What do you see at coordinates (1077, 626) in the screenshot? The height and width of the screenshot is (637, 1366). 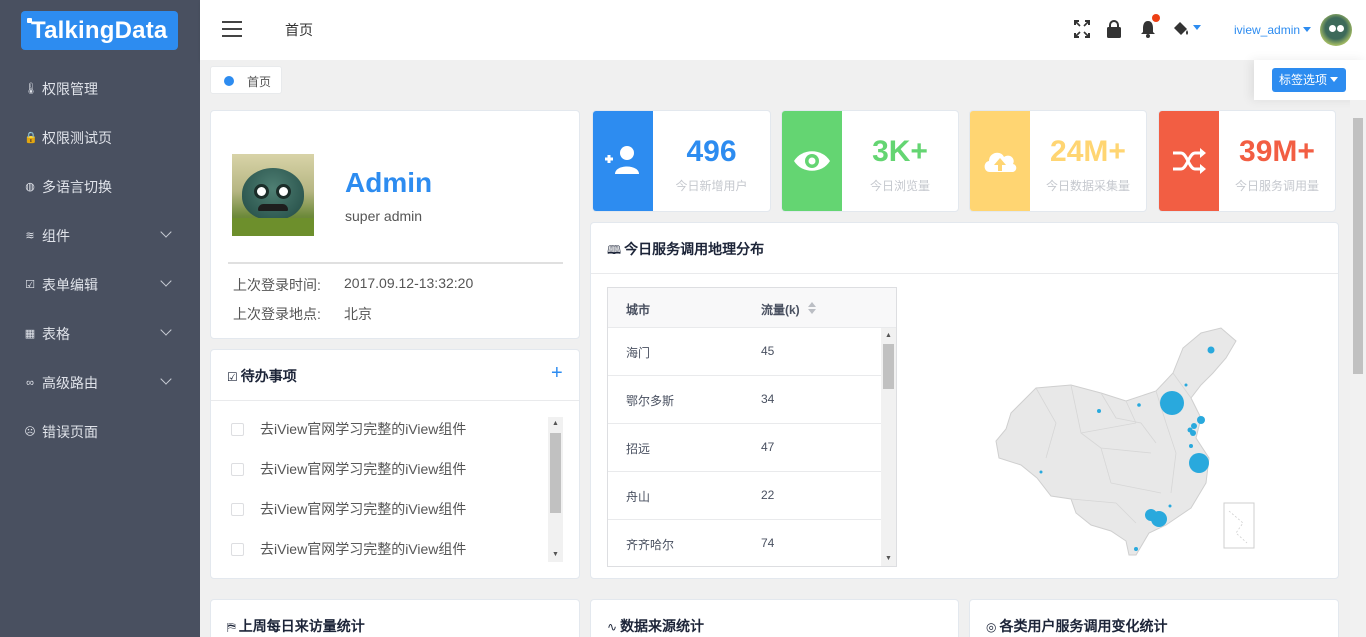 I see `card-title: ◎ 各类用户服务调用变化统计` at bounding box center [1077, 626].